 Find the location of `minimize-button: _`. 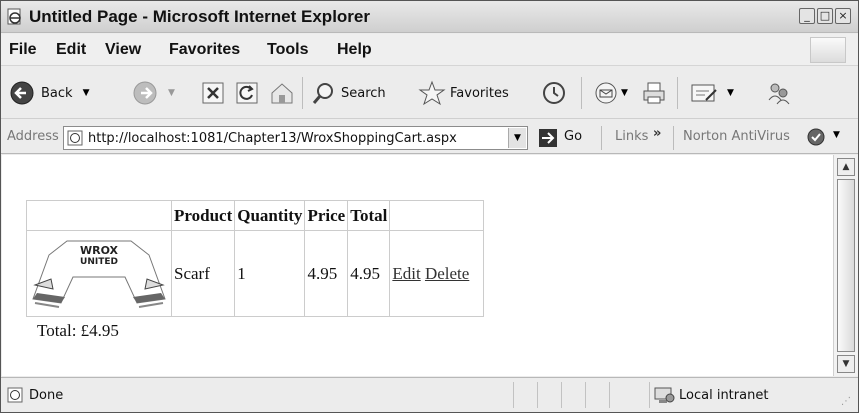

minimize-button: _ is located at coordinates (807, 16).